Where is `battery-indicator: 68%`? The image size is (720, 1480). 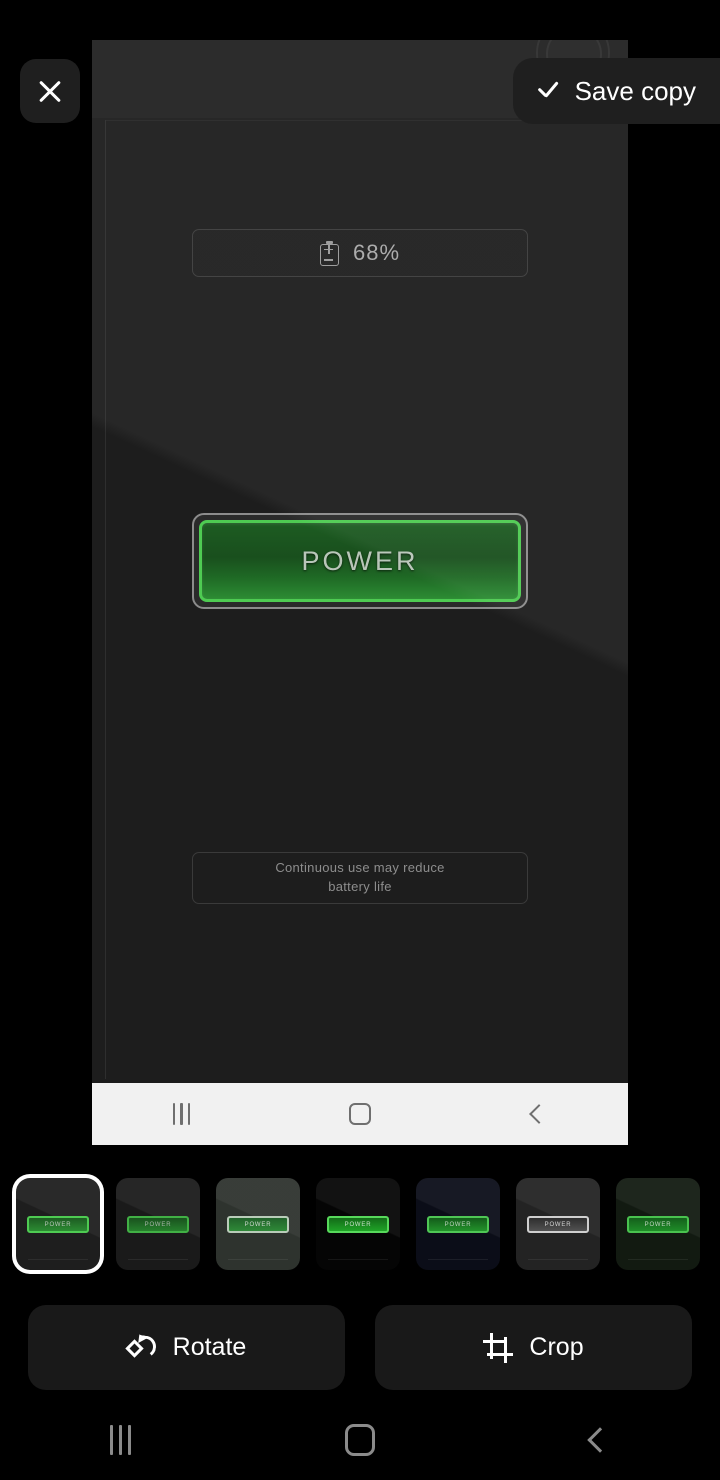 battery-indicator: 68% is located at coordinates (360, 253).